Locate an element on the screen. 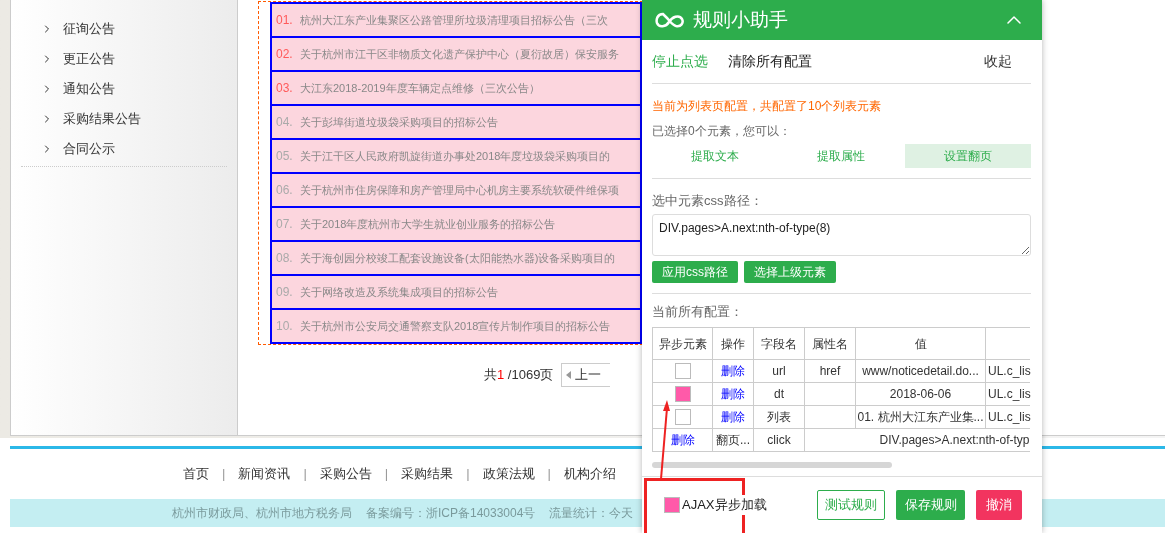 The image size is (1165, 533). list-row: 05. 关于江干区人民政府凯旋街道办事处2018年度垃圾袋采购项目的 is located at coordinates (456, 156).